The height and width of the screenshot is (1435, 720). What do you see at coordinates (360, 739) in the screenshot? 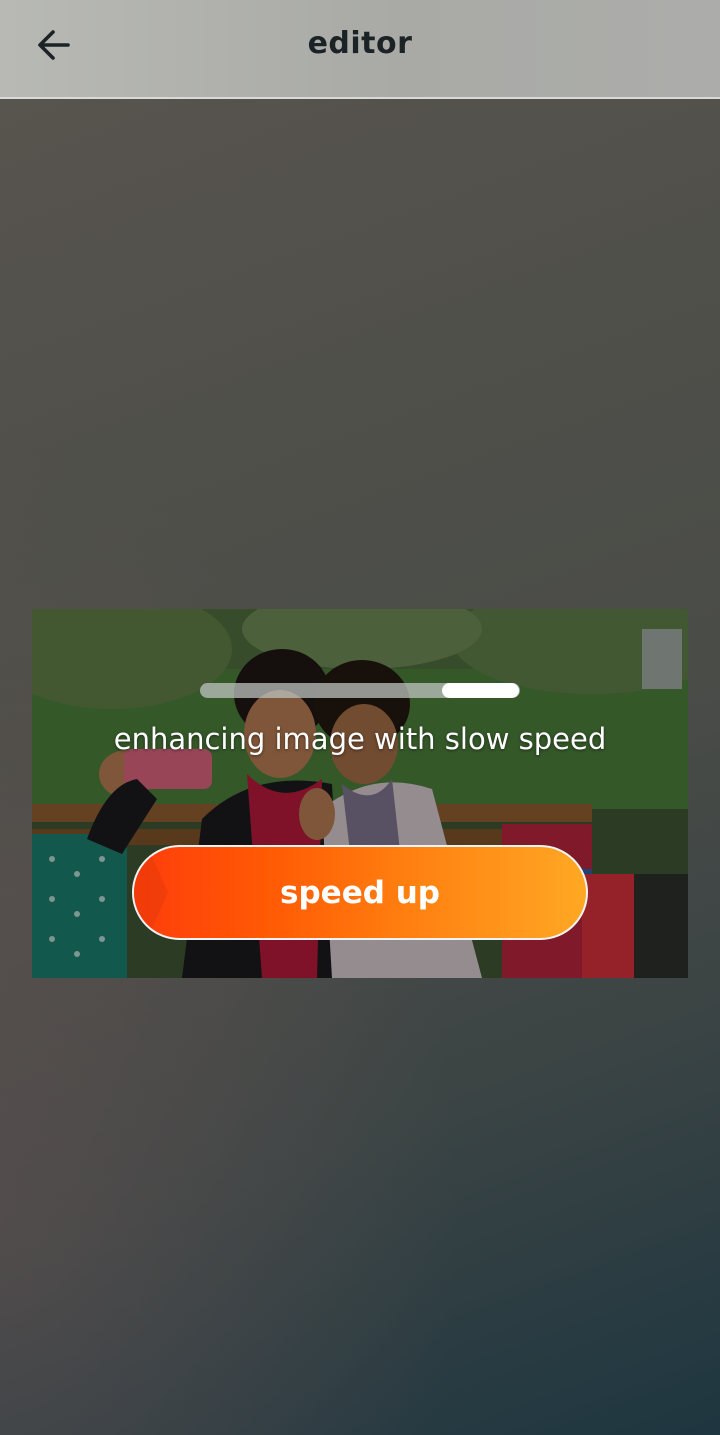
I see `enhance-status-text: enhancing image with slow speed` at bounding box center [360, 739].